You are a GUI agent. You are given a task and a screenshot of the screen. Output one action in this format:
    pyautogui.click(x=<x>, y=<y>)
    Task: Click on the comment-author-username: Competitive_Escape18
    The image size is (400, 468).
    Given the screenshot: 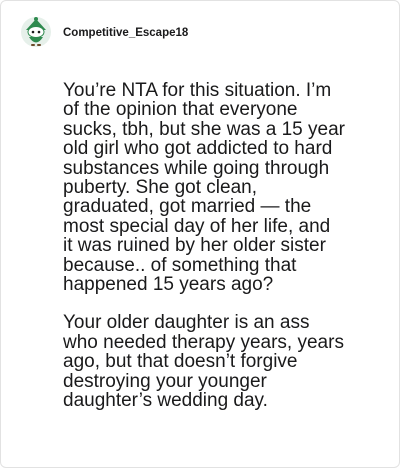 What is the action you would take?
    pyautogui.click(x=125, y=33)
    